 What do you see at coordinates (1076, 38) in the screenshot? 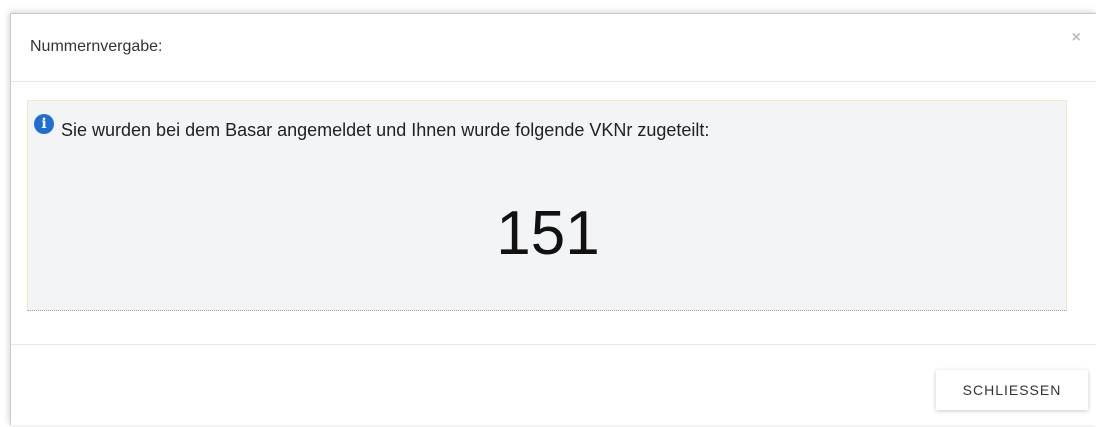
I see `close-icon: ×` at bounding box center [1076, 38].